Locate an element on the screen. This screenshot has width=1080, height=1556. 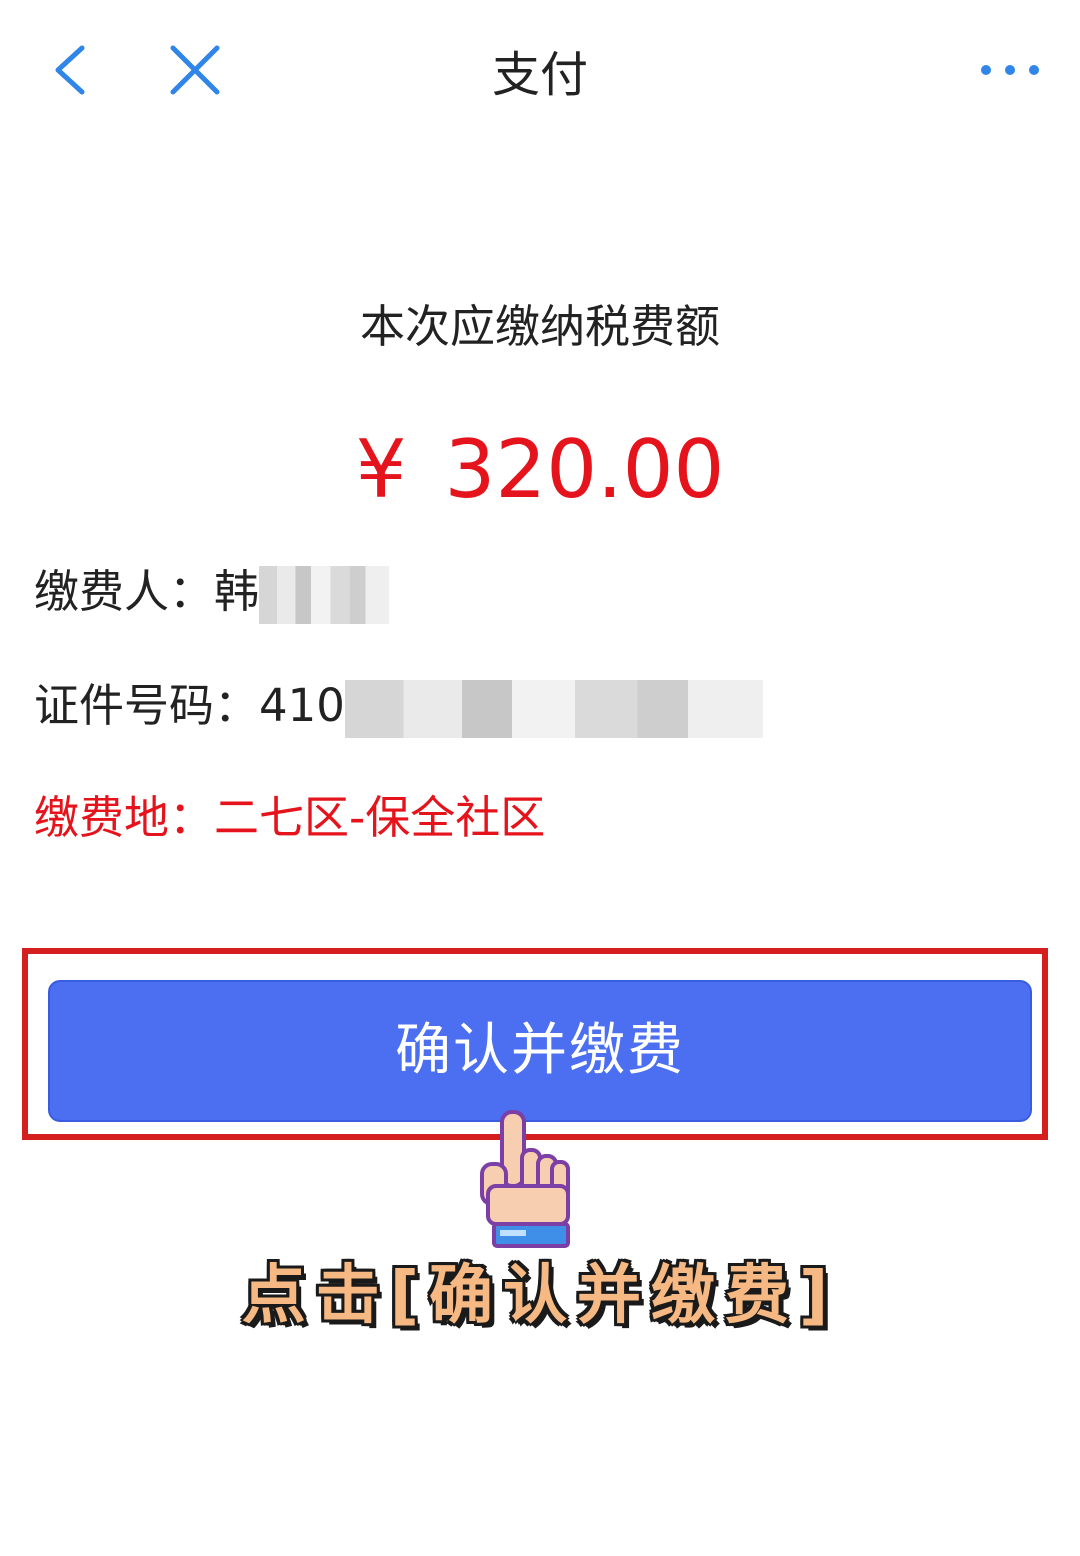
place-value: 二七区-保全社区 is located at coordinates (380, 817).